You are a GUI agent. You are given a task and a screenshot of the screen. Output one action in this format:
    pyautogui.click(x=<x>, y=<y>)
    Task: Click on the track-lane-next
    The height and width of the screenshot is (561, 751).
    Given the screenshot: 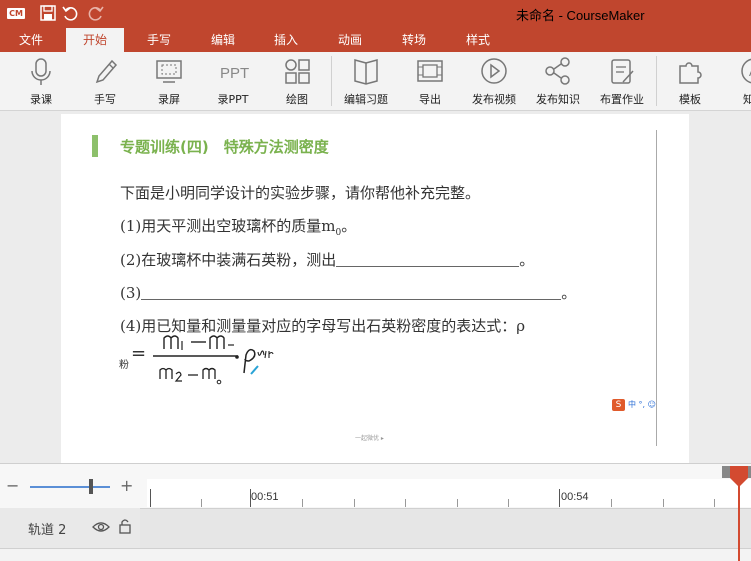 What is the action you would take?
    pyautogui.click(x=375, y=554)
    